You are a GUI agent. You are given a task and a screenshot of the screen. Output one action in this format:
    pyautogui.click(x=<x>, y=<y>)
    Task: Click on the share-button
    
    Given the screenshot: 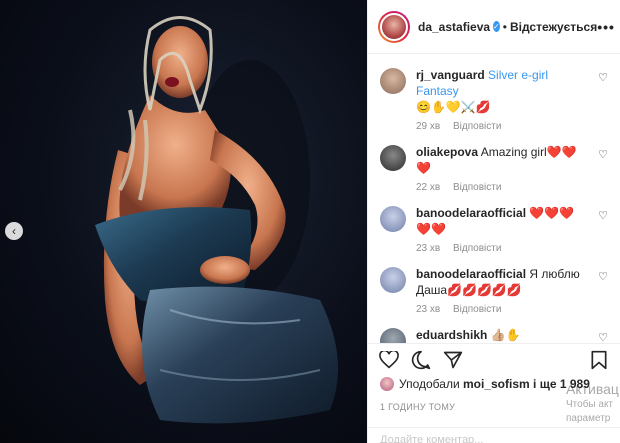 What is the action you would take?
    pyautogui.click(x=453, y=360)
    